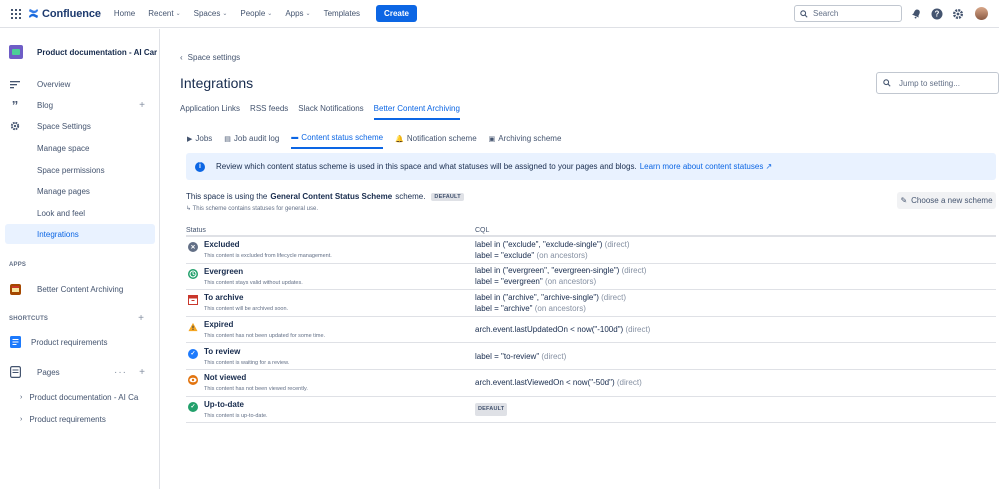  Describe the element at coordinates (141, 318) in the screenshot. I see `add-shortcut-plus-icon: +` at that location.